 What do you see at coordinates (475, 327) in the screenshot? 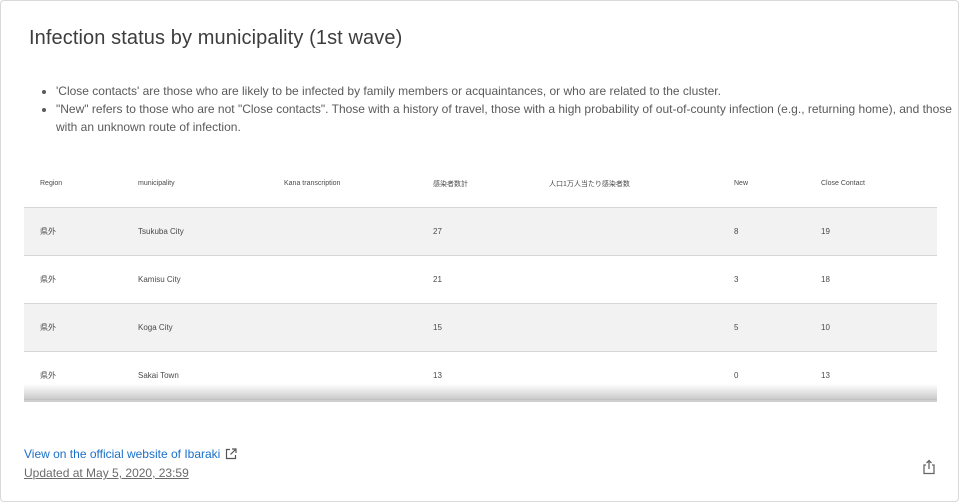
I see `cell-infected: 15` at bounding box center [475, 327].